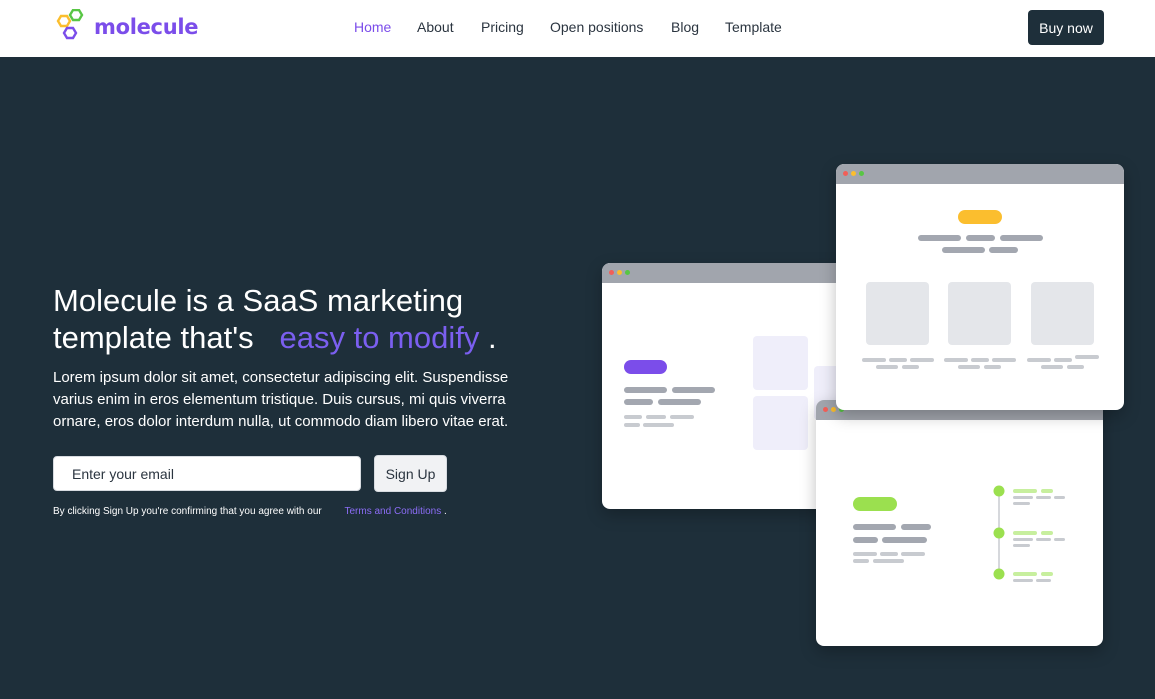  I want to click on hero-title-end: ., so click(492, 337).